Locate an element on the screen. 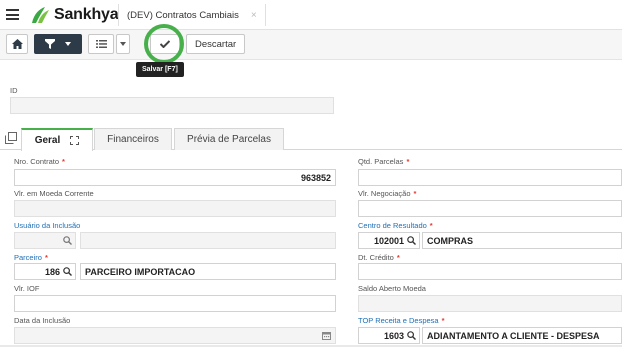  list-view-button is located at coordinates (101, 44).